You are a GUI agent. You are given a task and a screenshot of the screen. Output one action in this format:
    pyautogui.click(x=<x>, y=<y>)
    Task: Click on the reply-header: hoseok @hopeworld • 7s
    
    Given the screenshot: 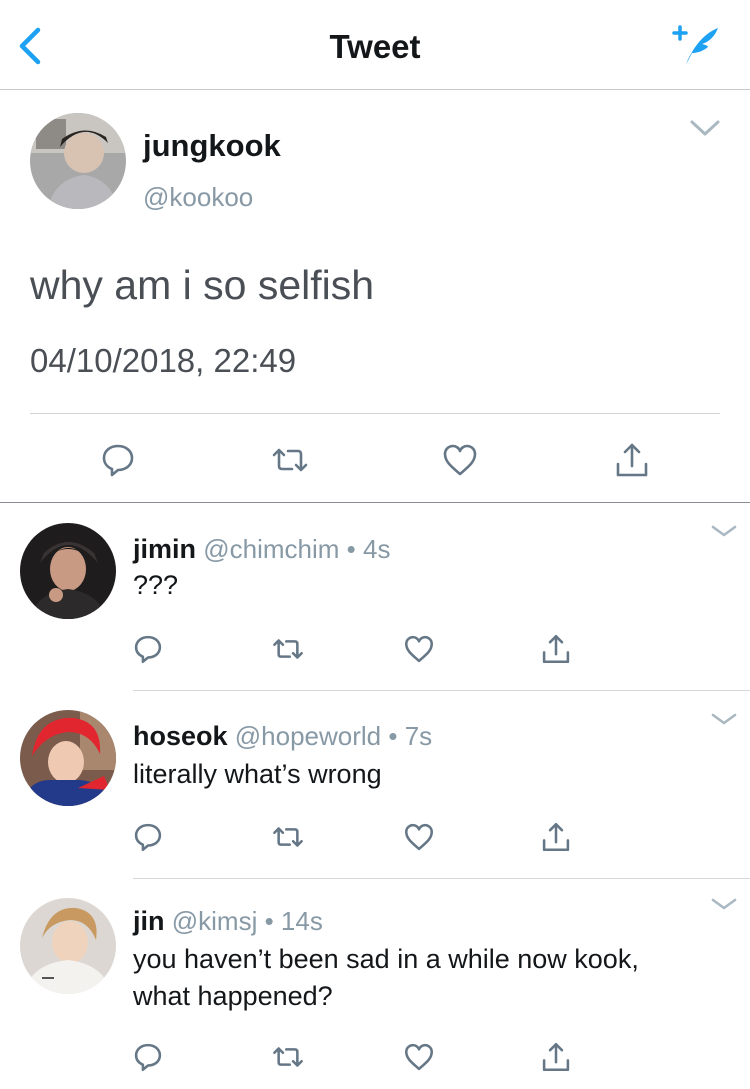 What is the action you would take?
    pyautogui.click(x=282, y=736)
    